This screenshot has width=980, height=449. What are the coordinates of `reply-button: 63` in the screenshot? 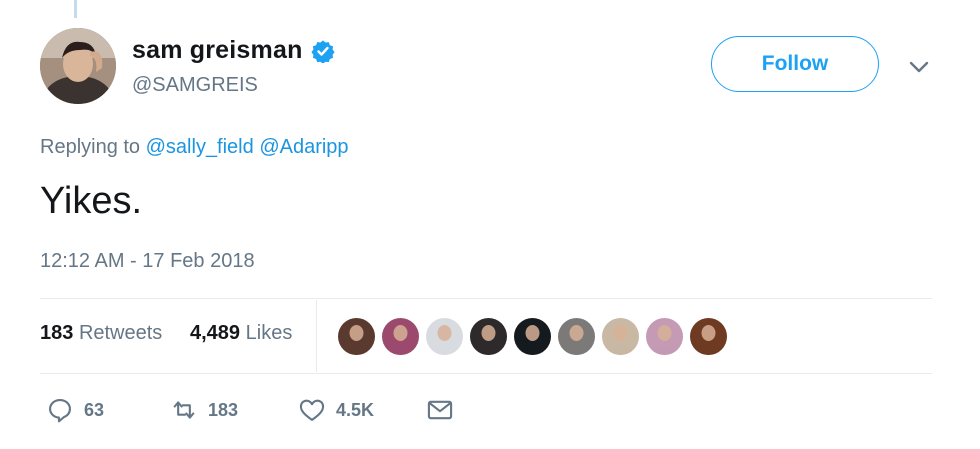 It's located at (75, 410).